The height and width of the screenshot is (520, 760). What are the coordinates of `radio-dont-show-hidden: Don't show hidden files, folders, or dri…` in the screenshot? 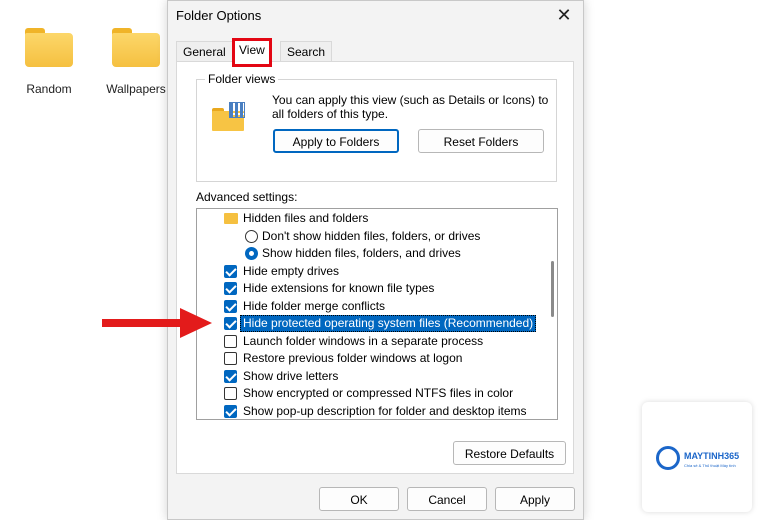 It's located at (367, 236).